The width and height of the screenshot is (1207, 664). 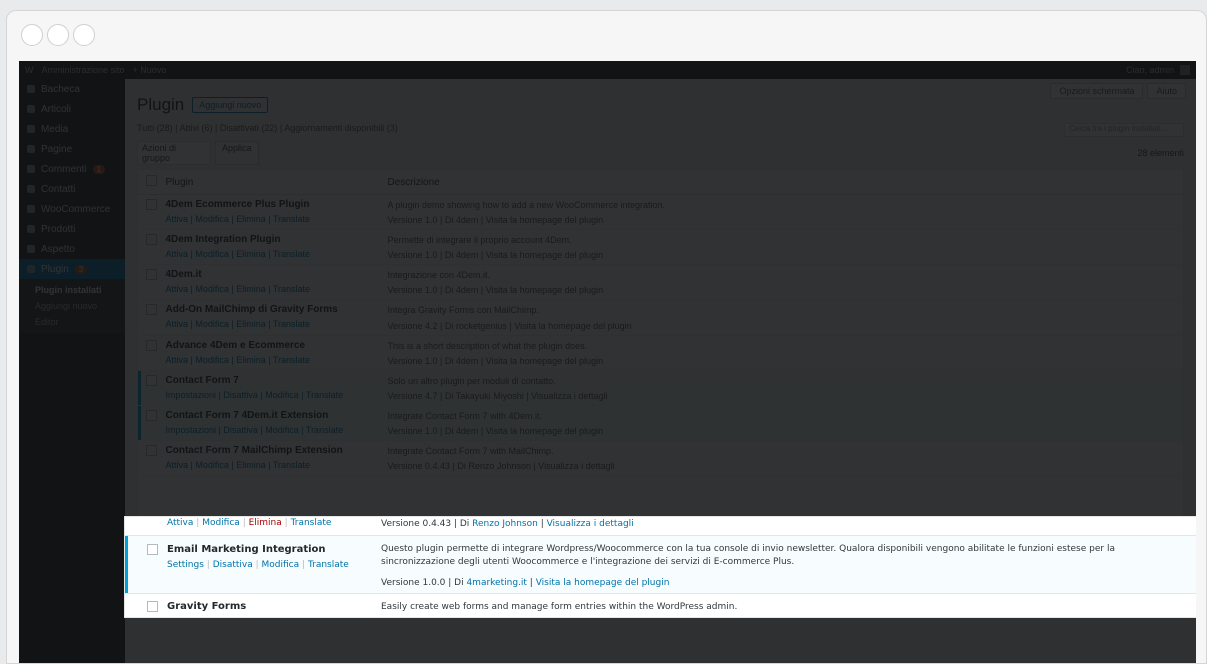 I want to click on plugin-name: 4Dem.it, so click(x=183, y=275).